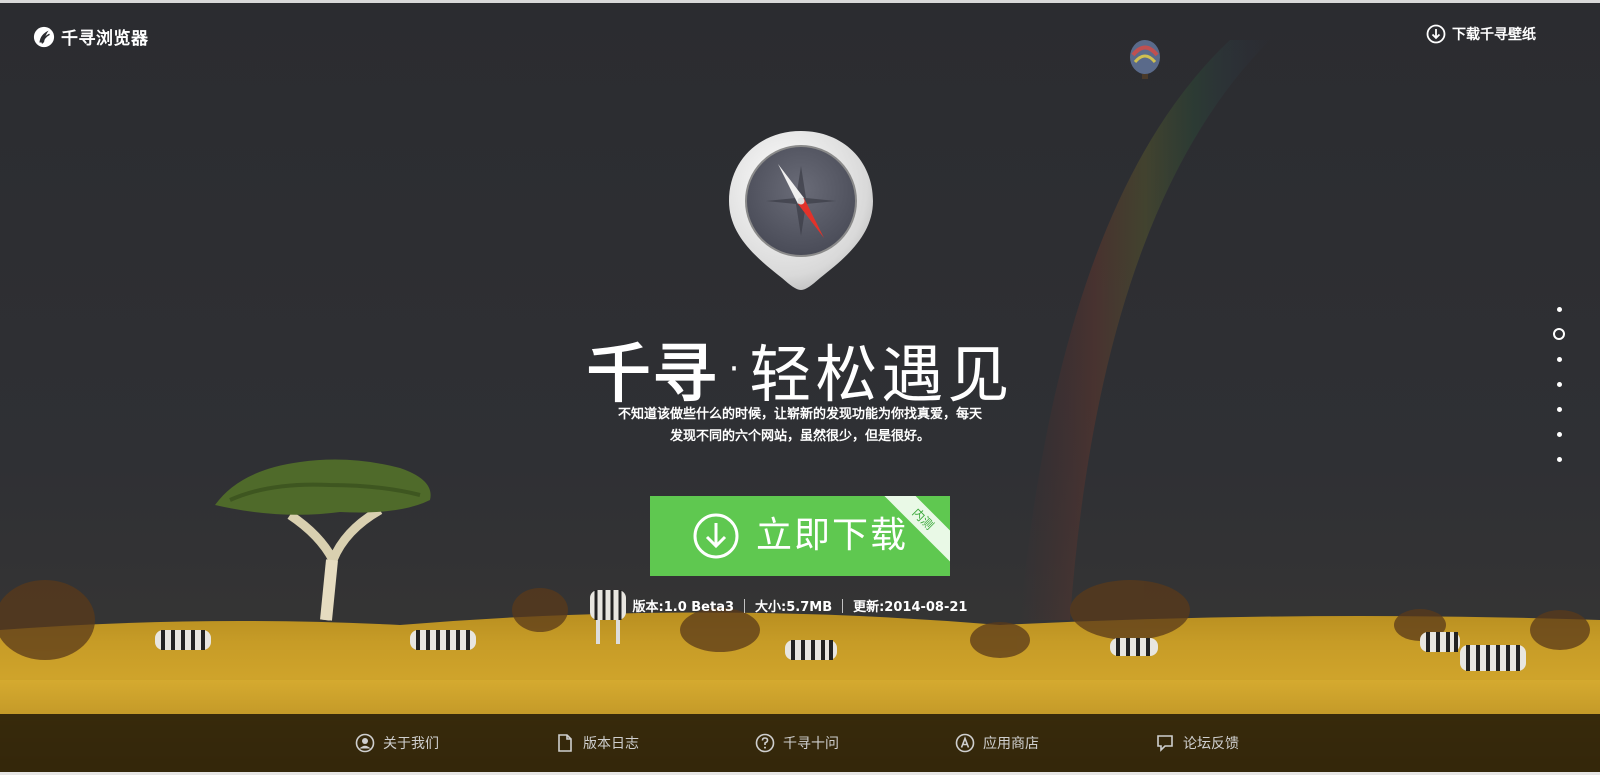 Image resolution: width=1600 pixels, height=775 pixels. Describe the element at coordinates (799, 436) in the screenshot. I see `hero-description-line2: 发现不同的六个网站，虽然很少，但是很好。` at that location.